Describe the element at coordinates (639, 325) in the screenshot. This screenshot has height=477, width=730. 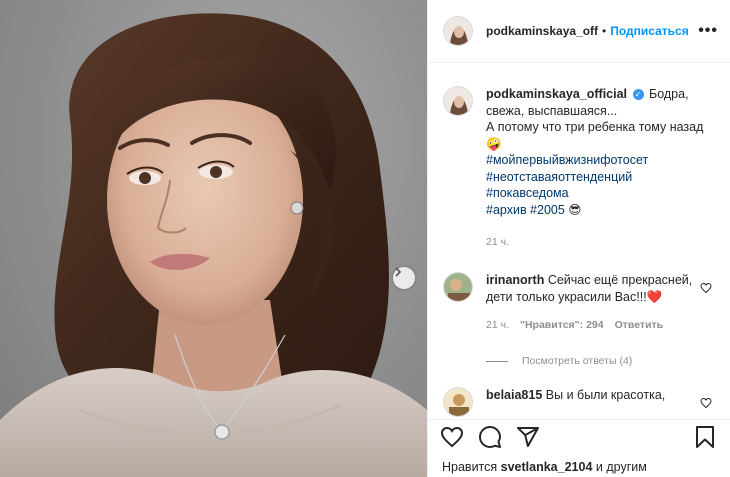
I see `reply-button: Ответить` at that location.